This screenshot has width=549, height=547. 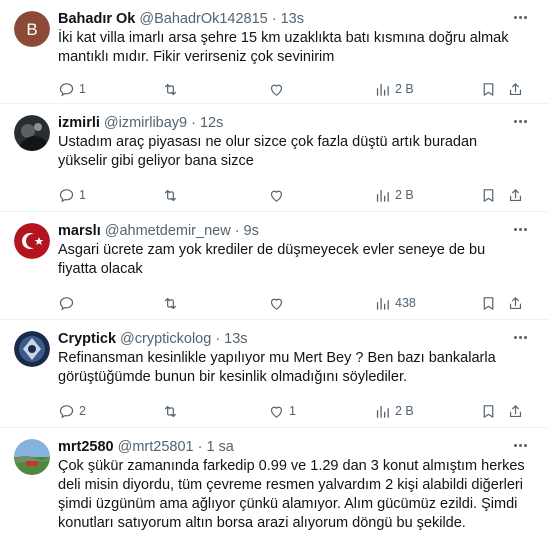 What do you see at coordinates (96, 19) in the screenshot?
I see `display-name: Bahadır Ok` at bounding box center [96, 19].